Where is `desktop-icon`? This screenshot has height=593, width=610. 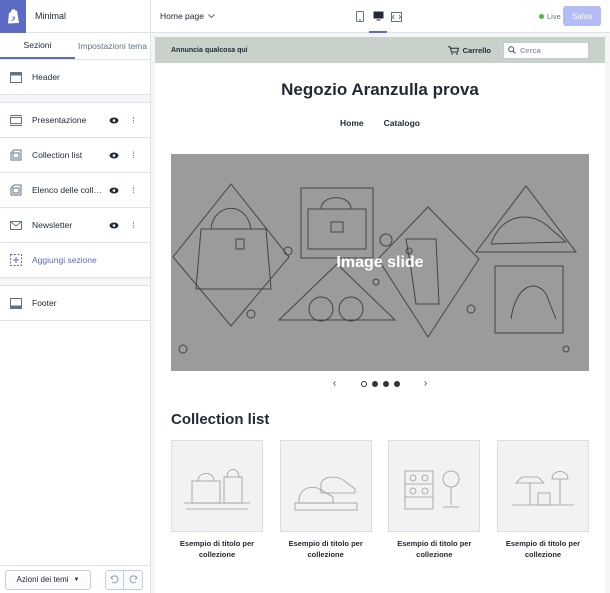
desktop-icon is located at coordinates (378, 15).